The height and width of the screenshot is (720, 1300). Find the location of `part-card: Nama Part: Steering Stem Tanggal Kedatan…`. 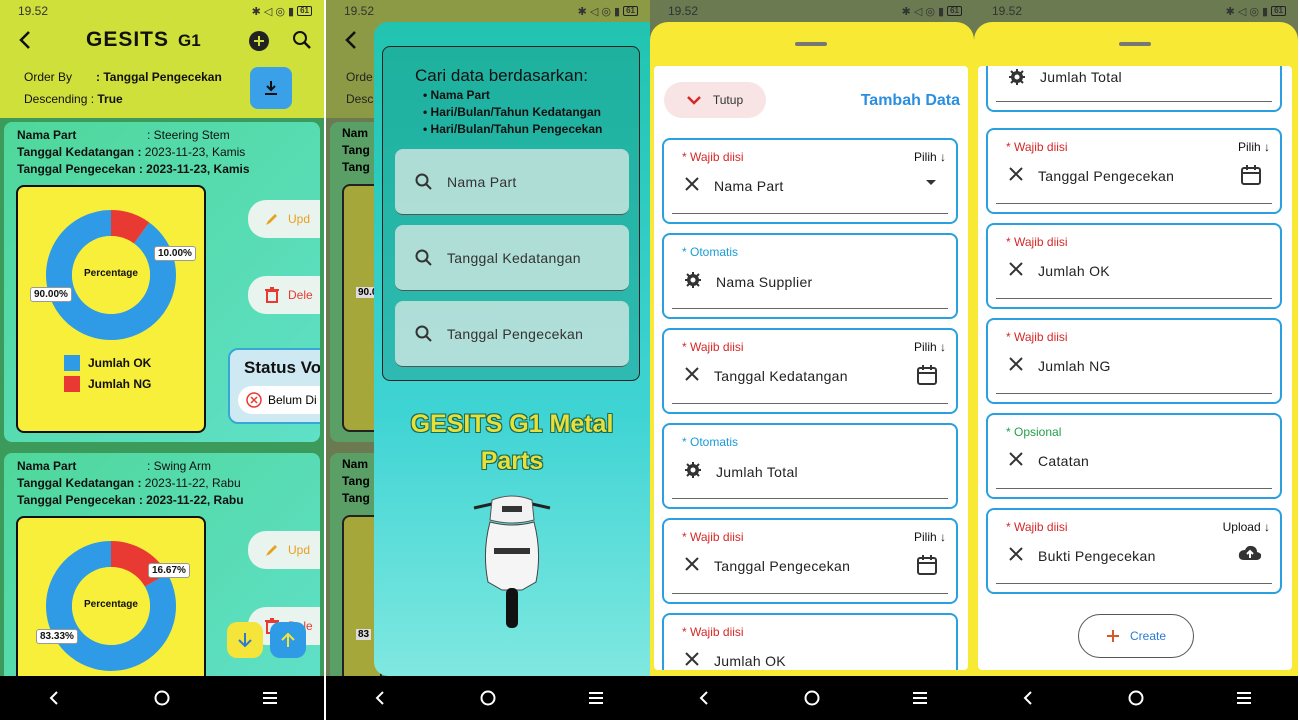

part-card: Nama Part: Steering Stem Tanggal Kedatan… is located at coordinates (162, 282).